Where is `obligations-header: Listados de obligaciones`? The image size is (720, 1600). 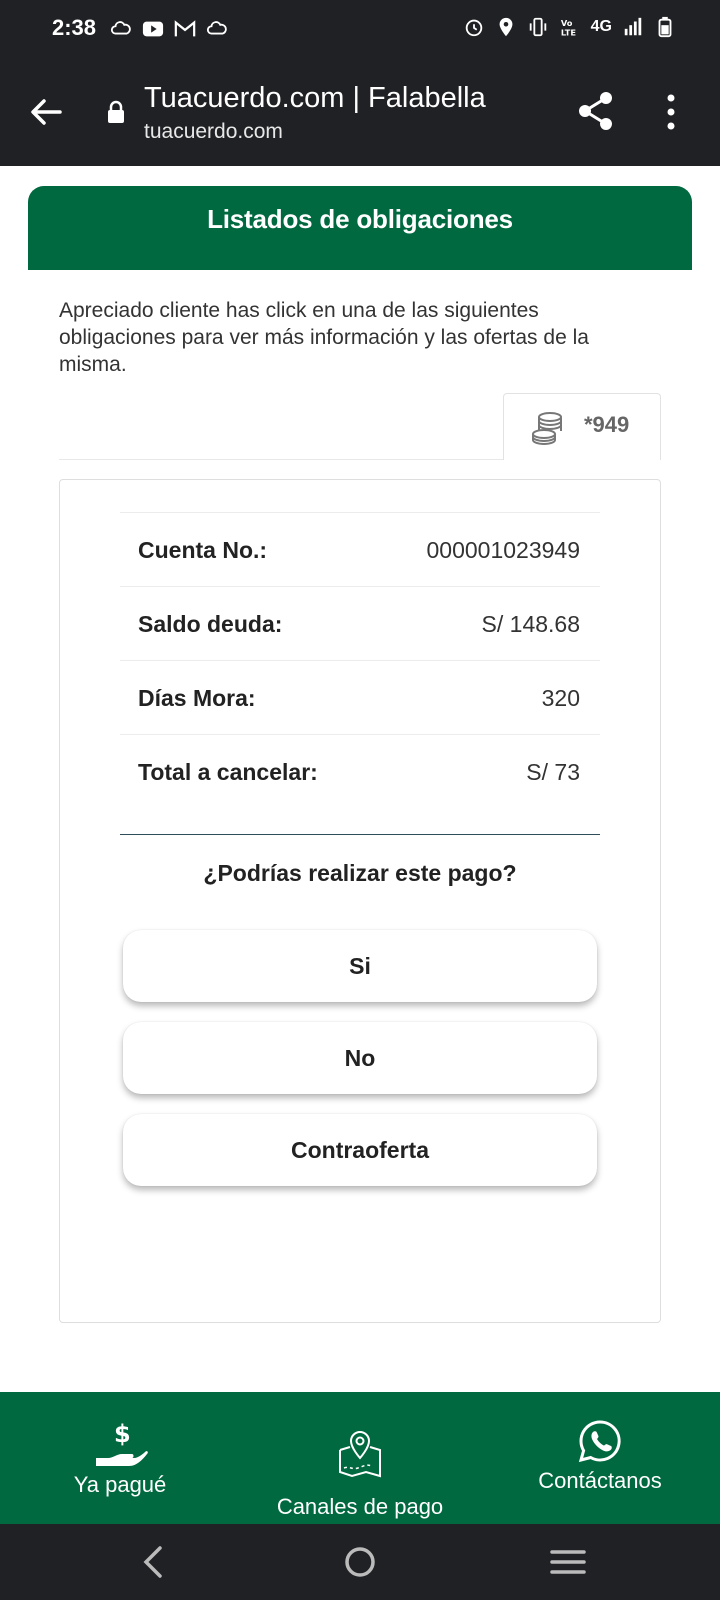
obligations-header: Listados de obligaciones is located at coordinates (360, 228).